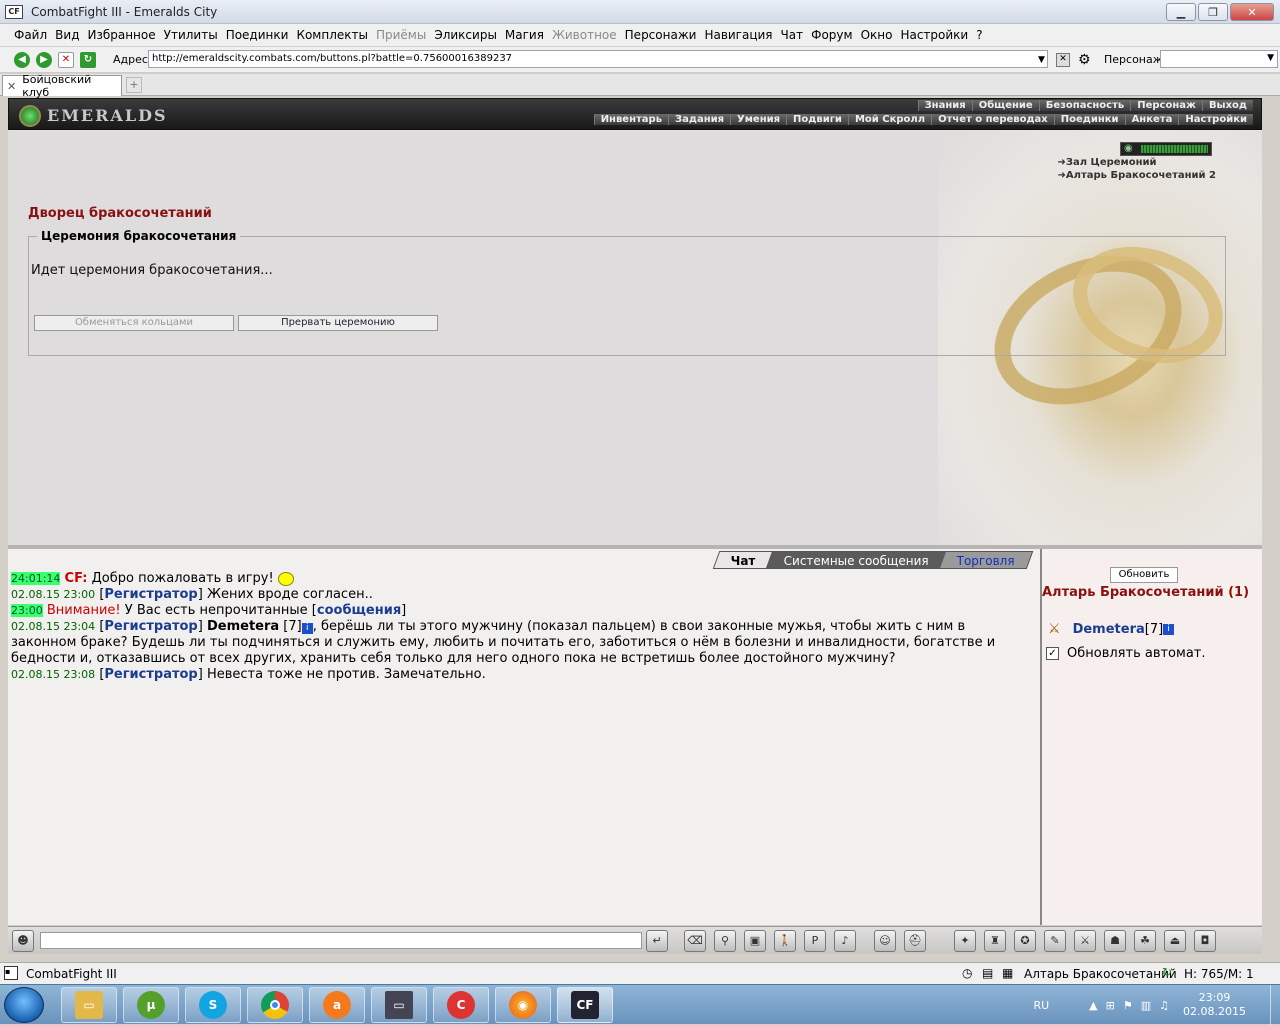 The width and height of the screenshot is (1280, 1025). Describe the element at coordinates (44, 59) in the screenshot. I see `forward-icon: ▶` at that location.